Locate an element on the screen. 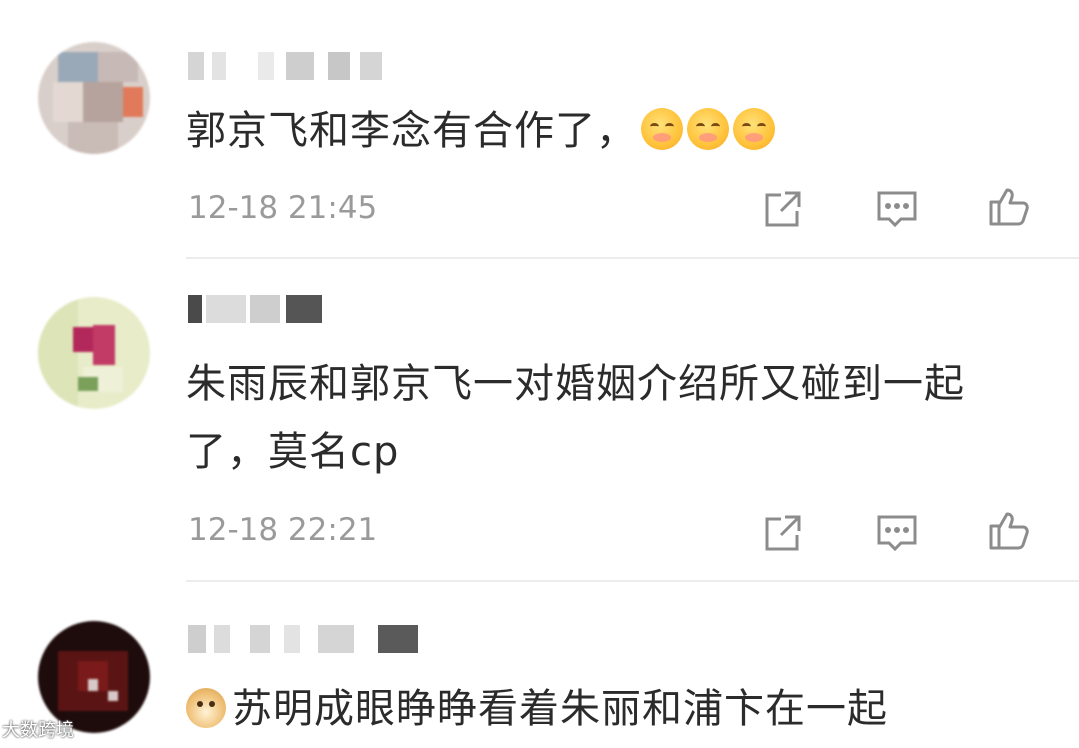  comment-text: 朱雨辰和郭京飞一对婚姻介绍所又碰到一起了，莫名cp is located at coordinates (606, 418).